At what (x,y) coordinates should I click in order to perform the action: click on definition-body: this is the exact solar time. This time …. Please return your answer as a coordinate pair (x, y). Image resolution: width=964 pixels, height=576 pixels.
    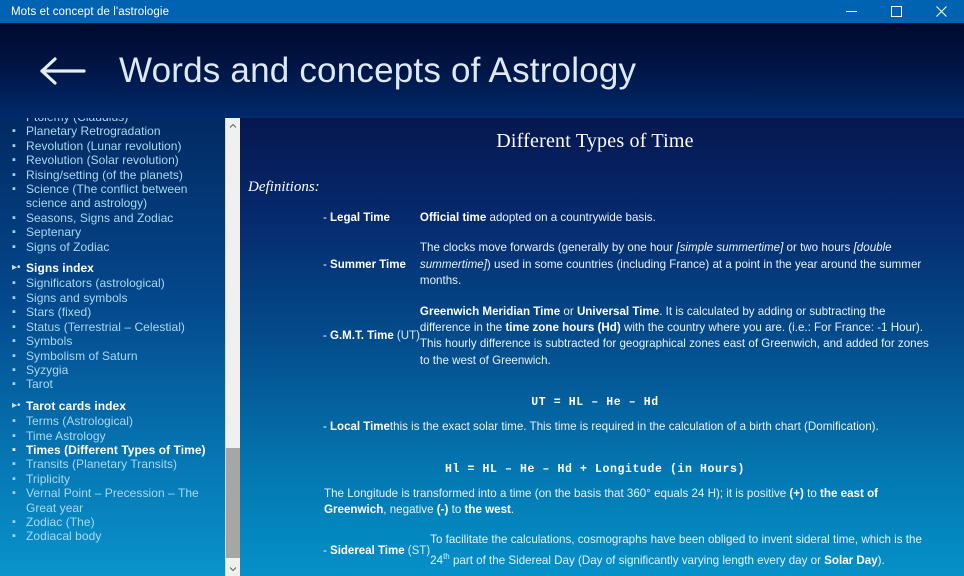
    Looking at the image, I should click on (634, 427).